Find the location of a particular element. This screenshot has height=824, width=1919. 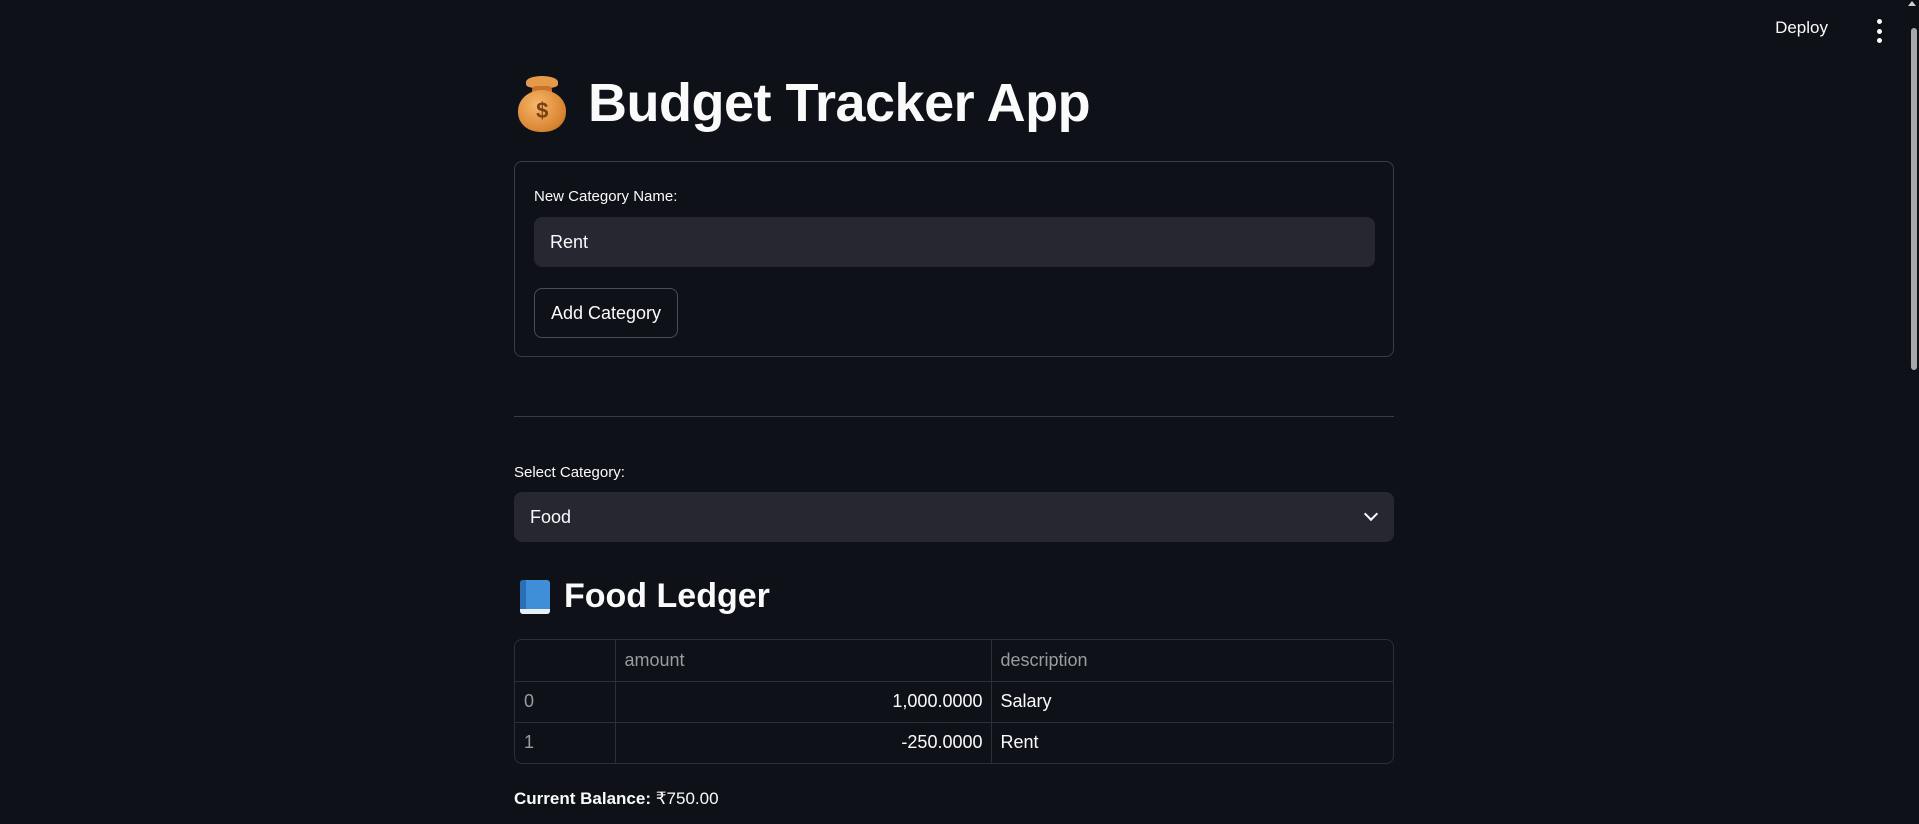

table-row: 0 1,000.0000 Salary is located at coordinates (954, 702).